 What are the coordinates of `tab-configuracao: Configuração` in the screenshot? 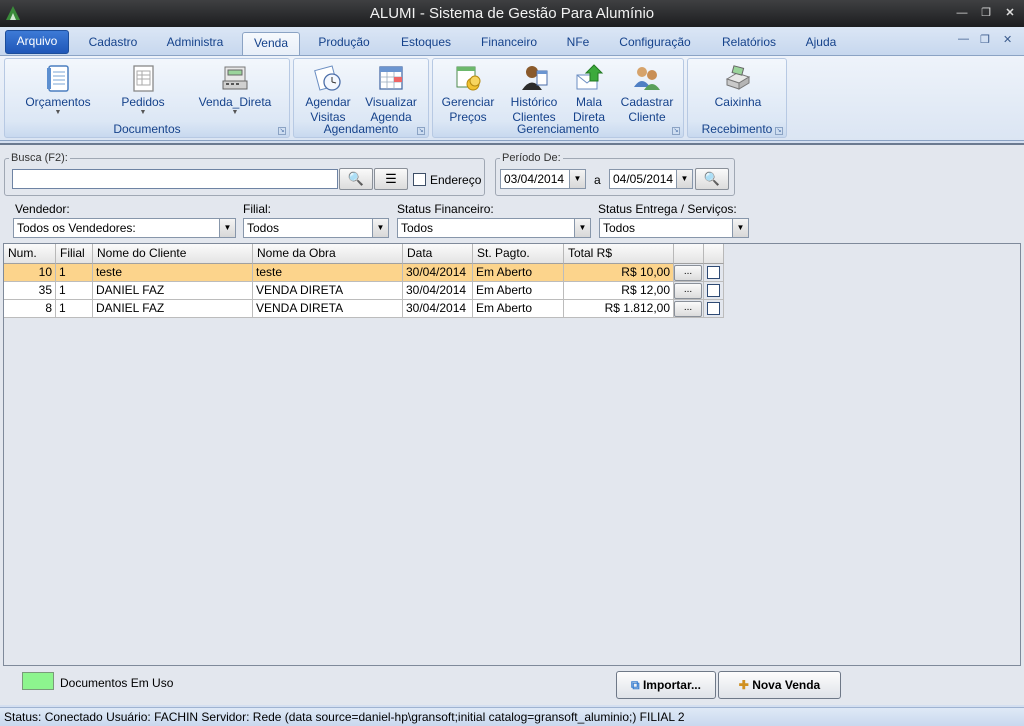 It's located at (655, 44).